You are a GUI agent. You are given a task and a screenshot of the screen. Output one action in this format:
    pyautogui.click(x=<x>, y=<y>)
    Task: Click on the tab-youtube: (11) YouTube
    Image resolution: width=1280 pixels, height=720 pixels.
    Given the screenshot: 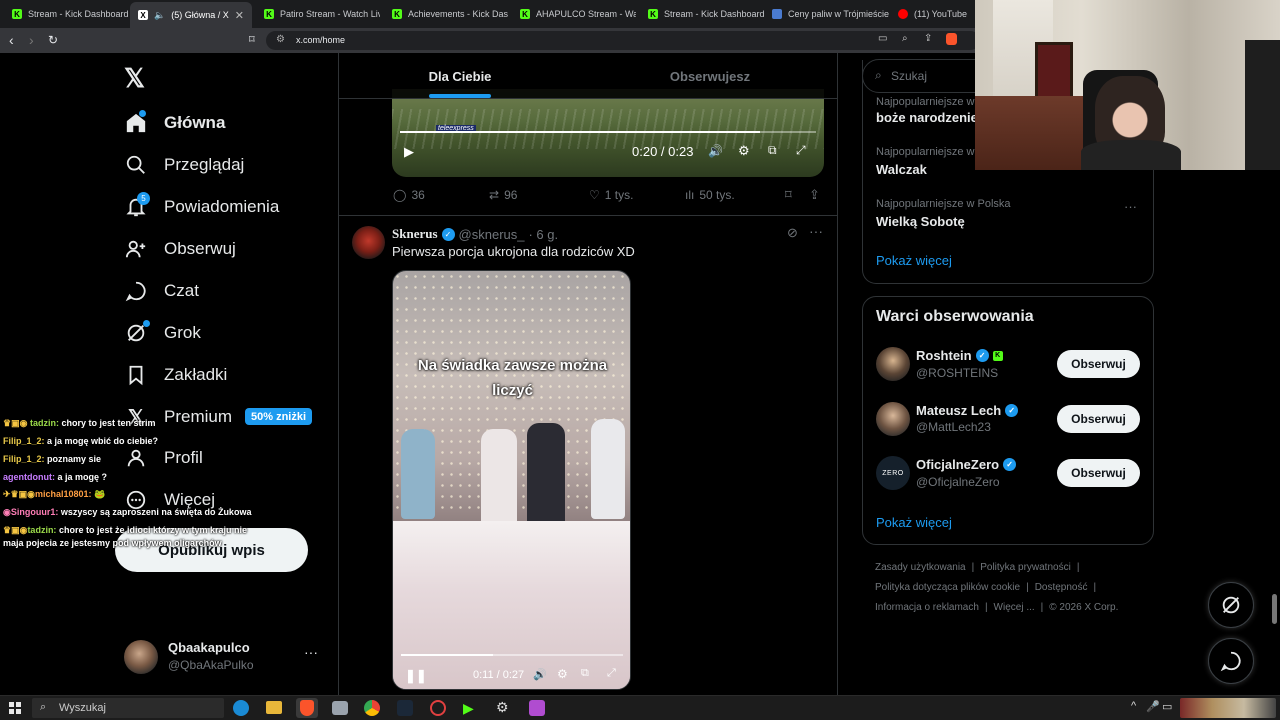 What is the action you would take?
    pyautogui.click(x=933, y=14)
    